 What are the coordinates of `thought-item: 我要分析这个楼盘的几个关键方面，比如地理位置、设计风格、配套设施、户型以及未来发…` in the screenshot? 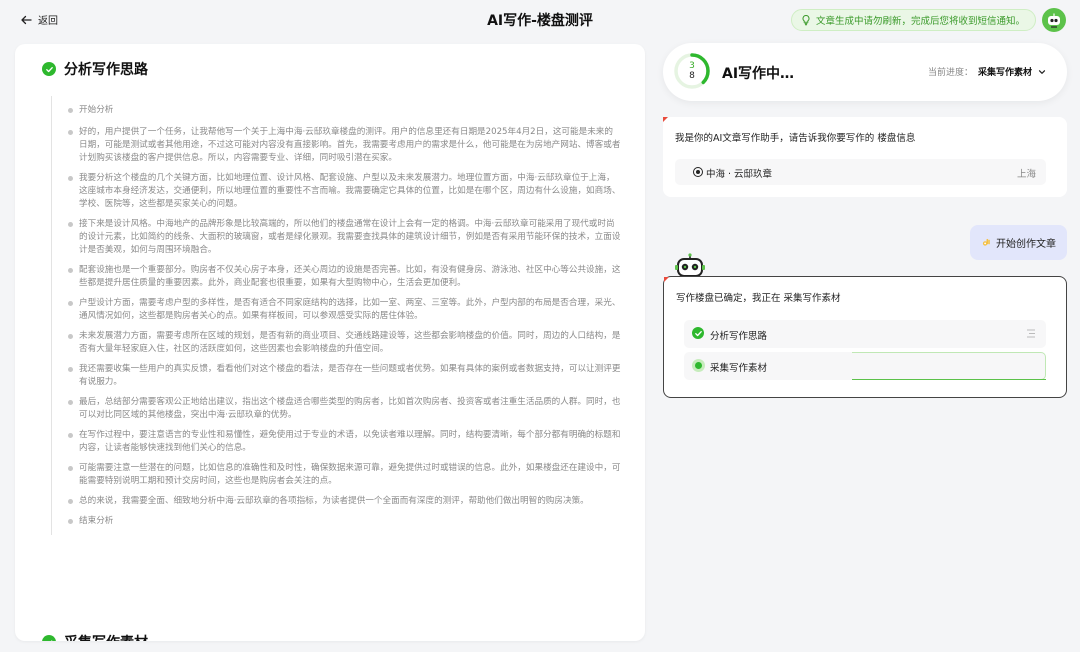 It's located at (344, 191).